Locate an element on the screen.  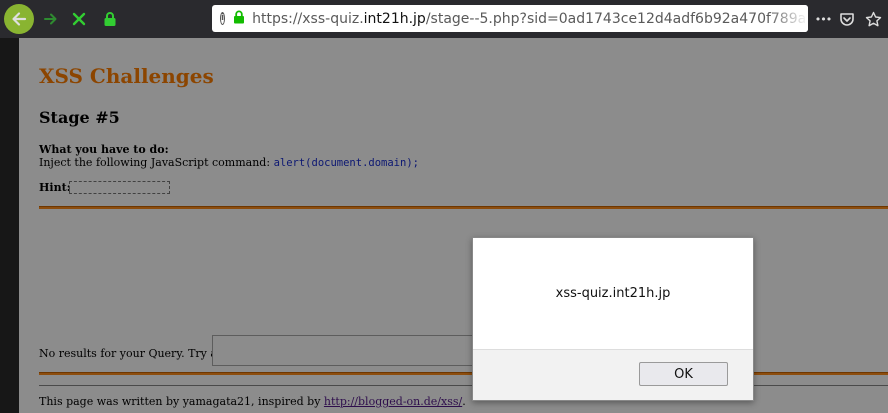
home-button is located at coordinates (110, 19).